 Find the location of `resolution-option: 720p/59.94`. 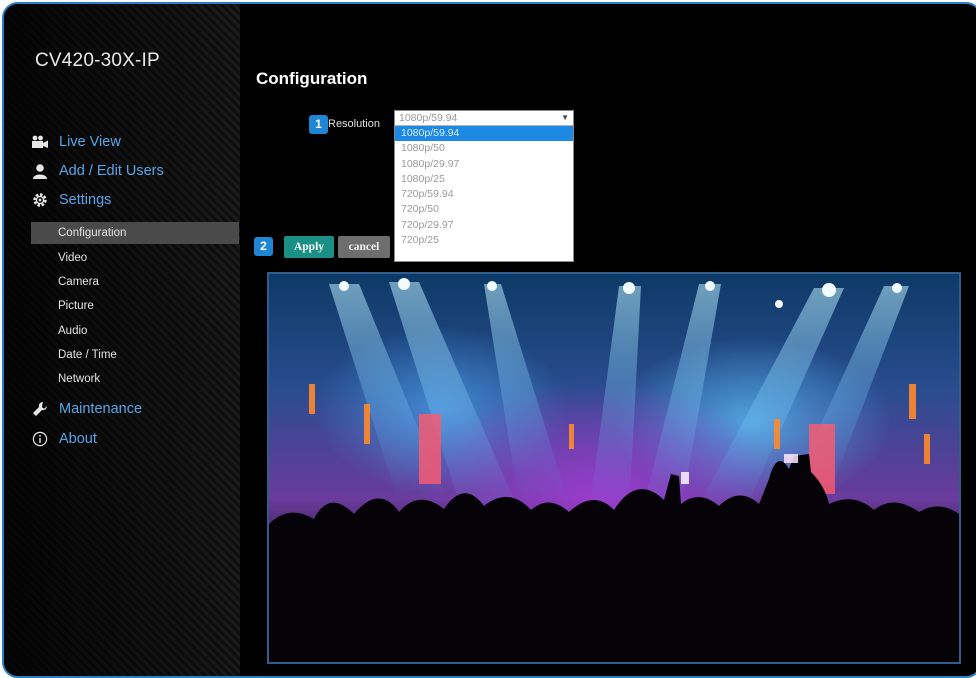

resolution-option: 720p/59.94 is located at coordinates (484, 194).